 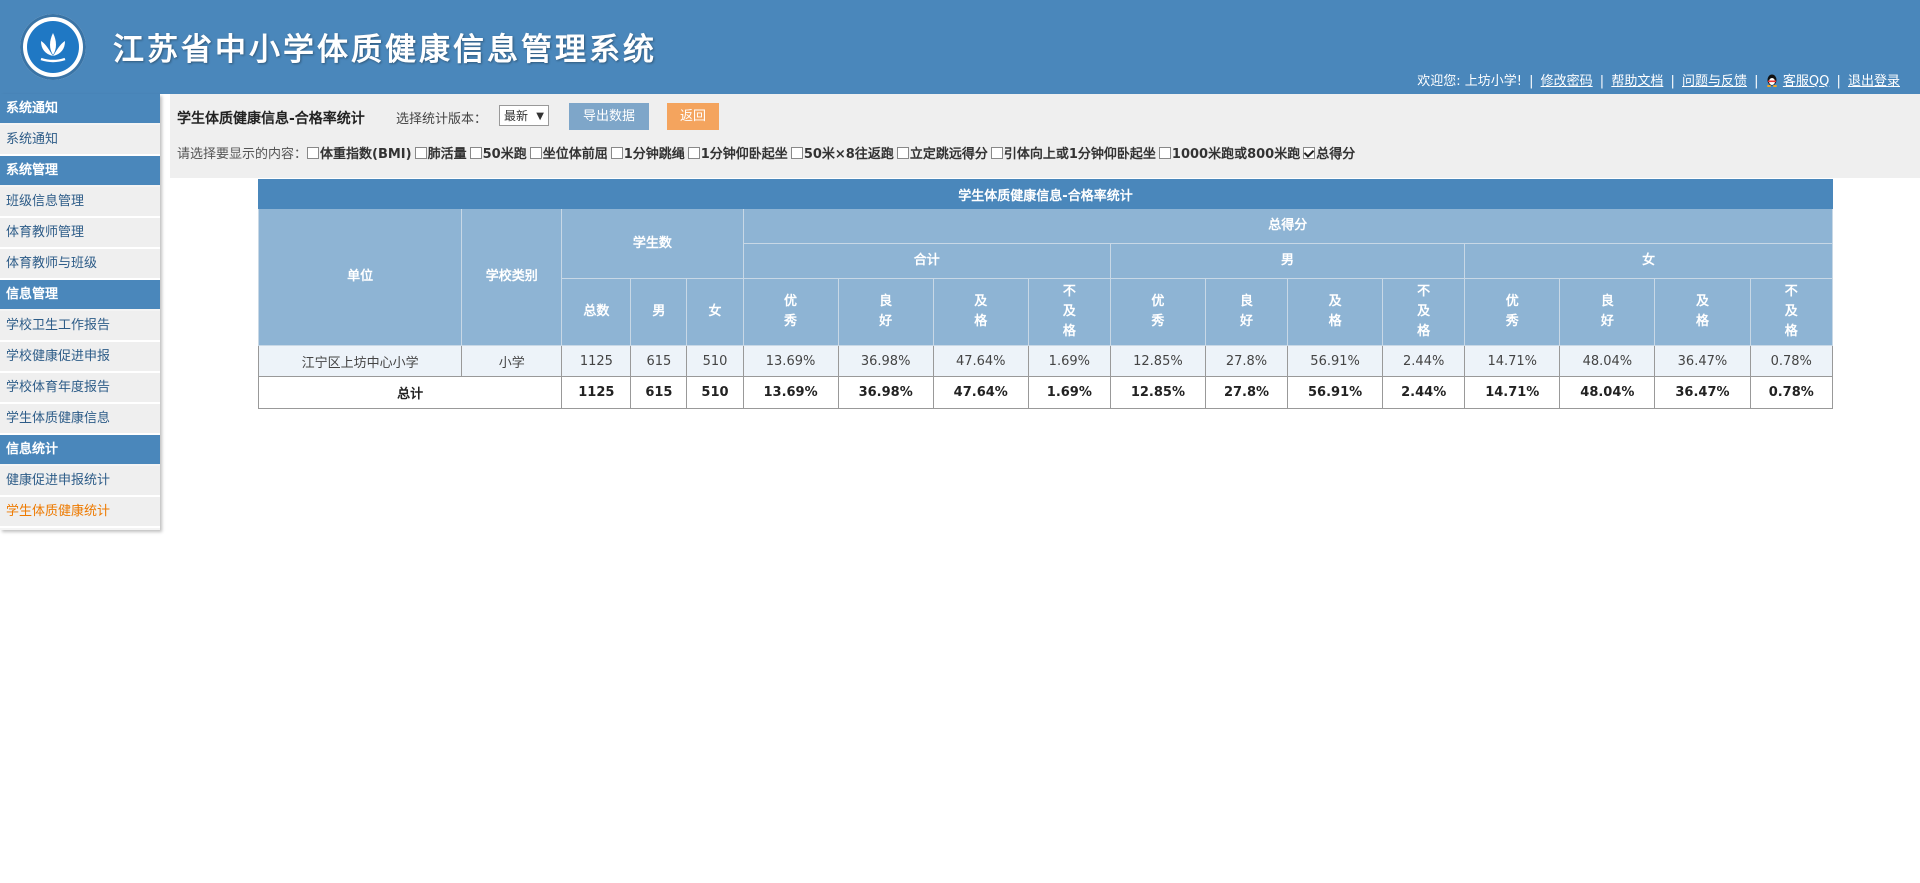 What do you see at coordinates (1229, 152) in the screenshot?
I see `filter-endurance-run: 1000米跑或800米跑` at bounding box center [1229, 152].